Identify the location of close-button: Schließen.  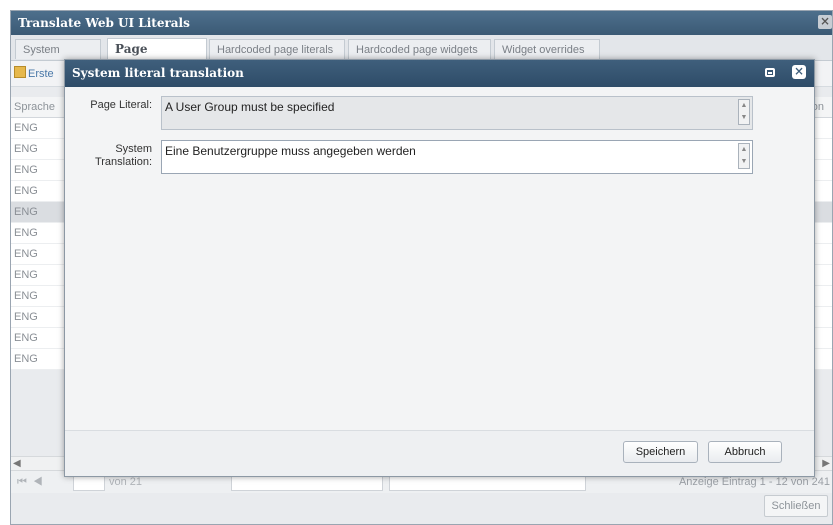
(796, 506).